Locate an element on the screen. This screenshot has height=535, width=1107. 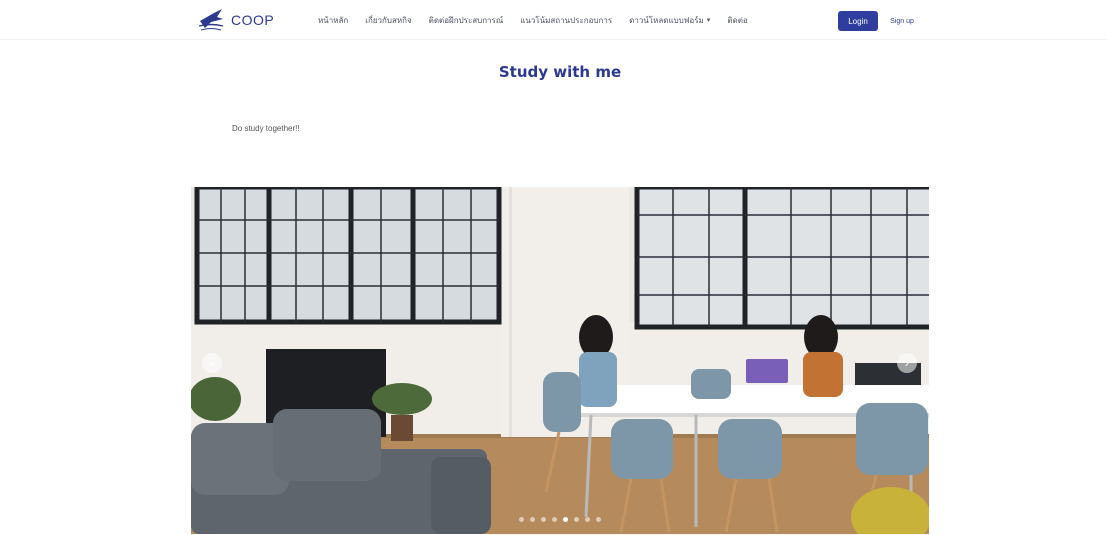
carousel-prev-button: ‹ is located at coordinates (212, 363).